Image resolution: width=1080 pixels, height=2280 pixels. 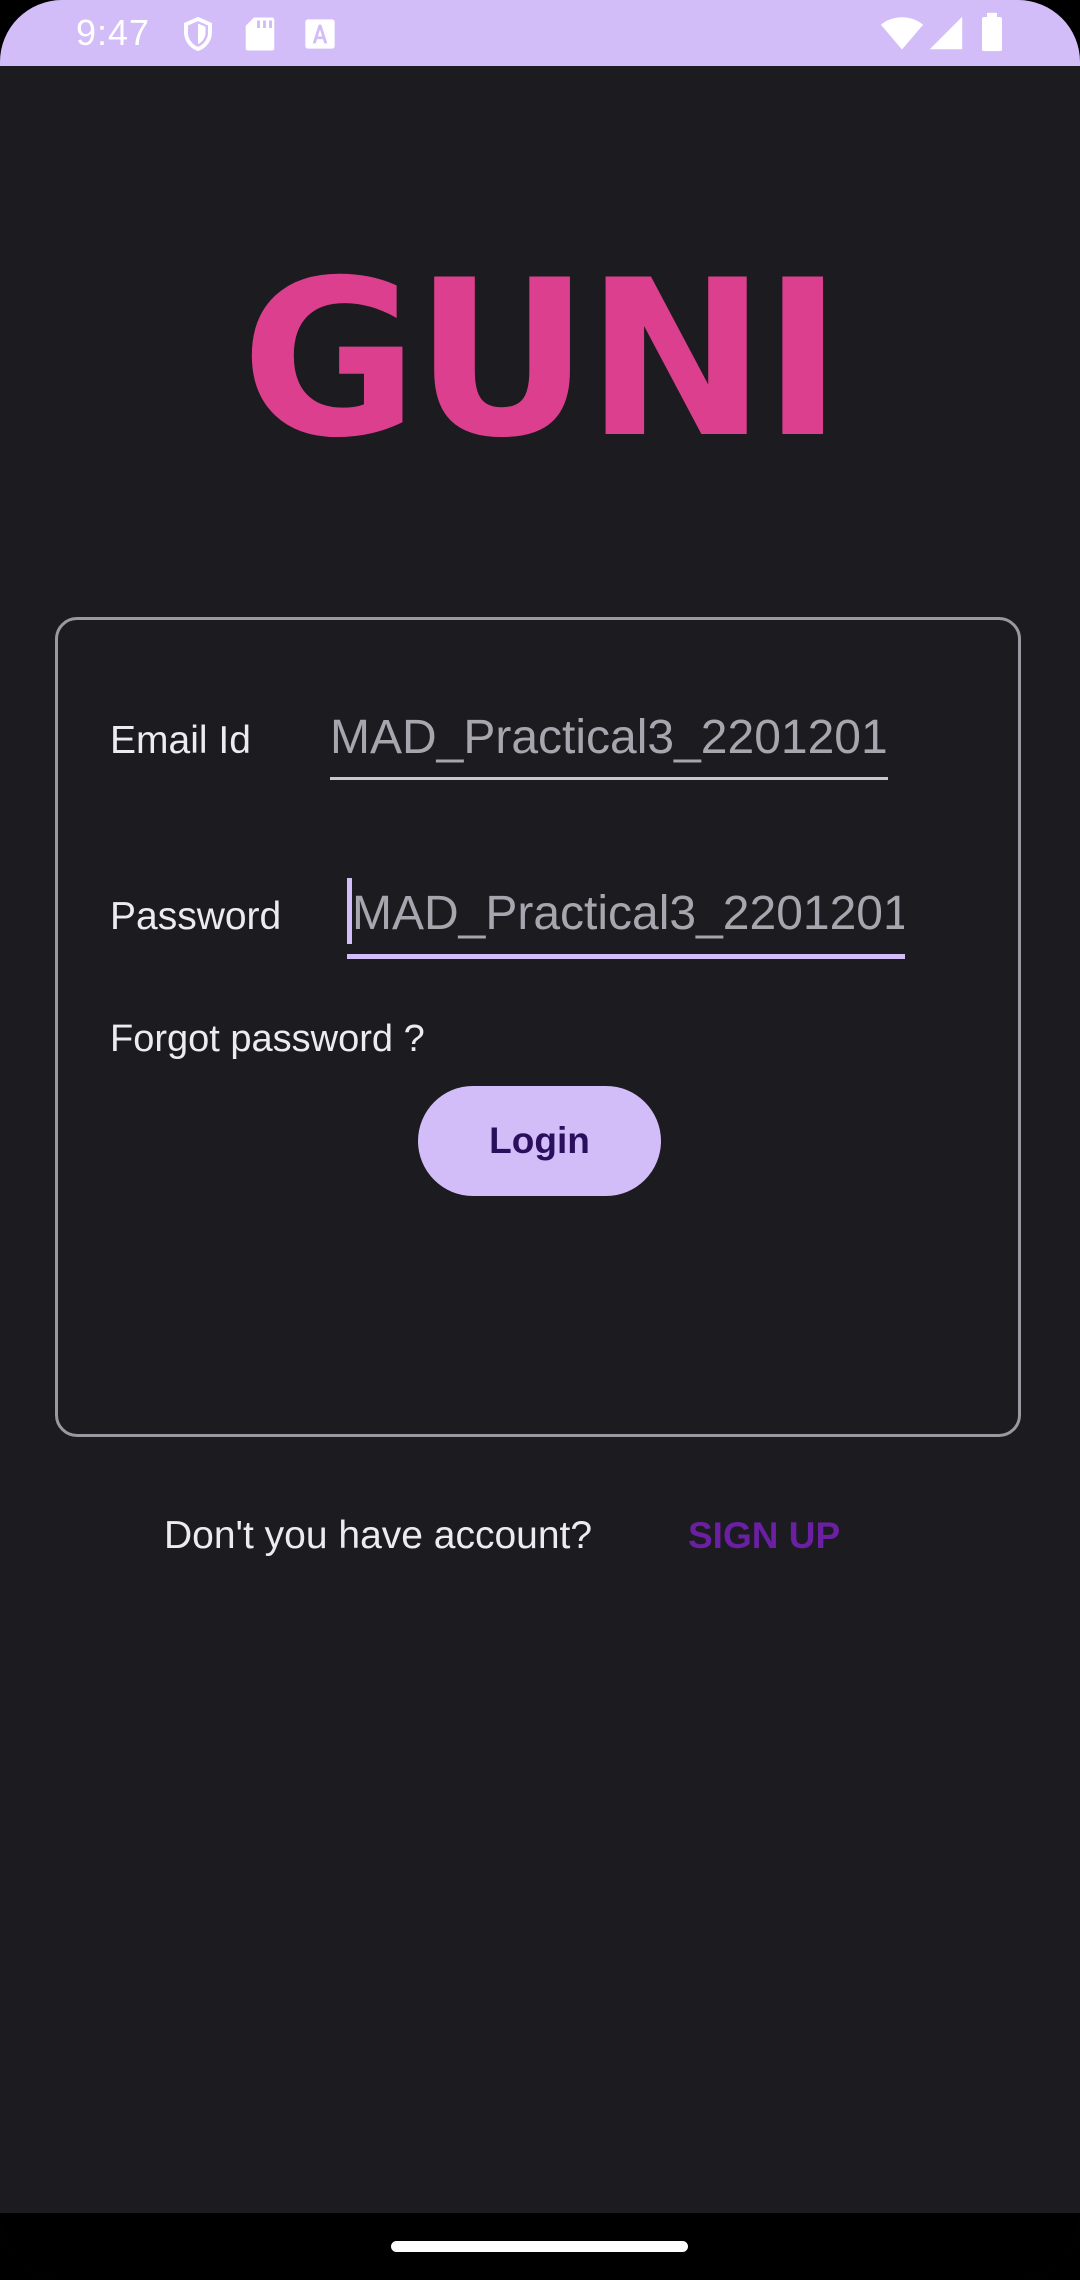 What do you see at coordinates (198, 34) in the screenshot?
I see `shield-icon` at bounding box center [198, 34].